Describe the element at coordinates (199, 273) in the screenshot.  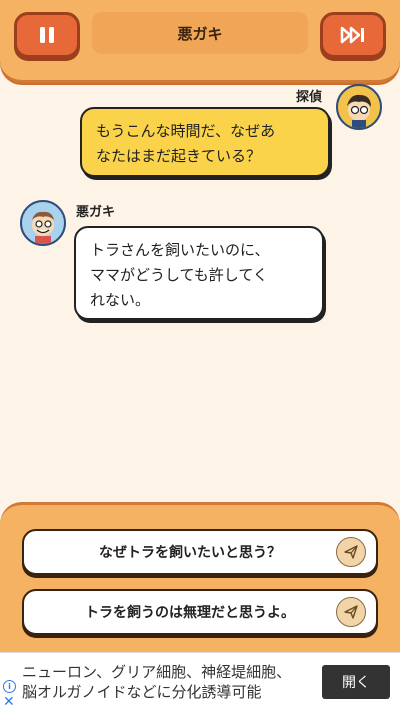
I see `bad-kid-message-bubble: トラさんを飼いたいのに、 ママがどうしても許してく れない。` at that location.